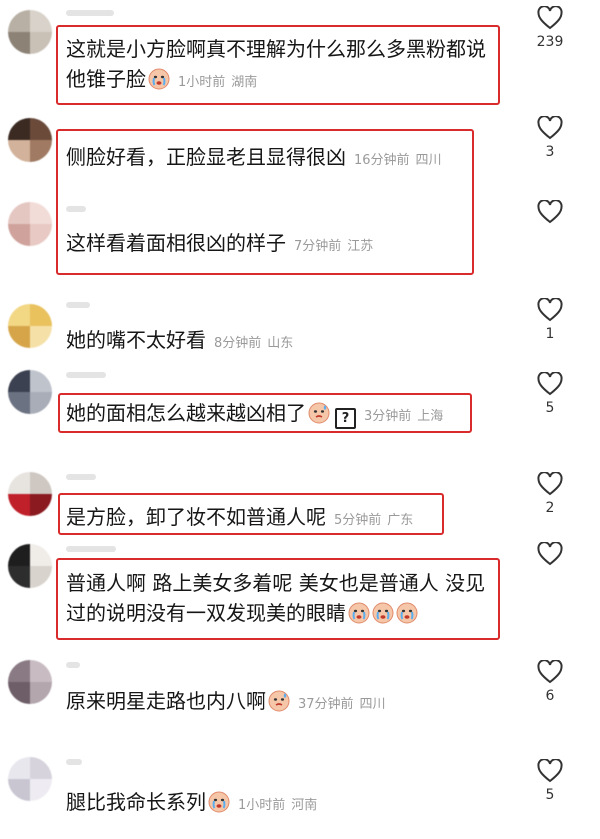 This screenshot has height=839, width=600. Describe the element at coordinates (276, 64) in the screenshot. I see `comment-text: 这就是小方脸啊真不理解为什么那么多黑粉都说他锥子脸 1小时前 湖南` at that location.